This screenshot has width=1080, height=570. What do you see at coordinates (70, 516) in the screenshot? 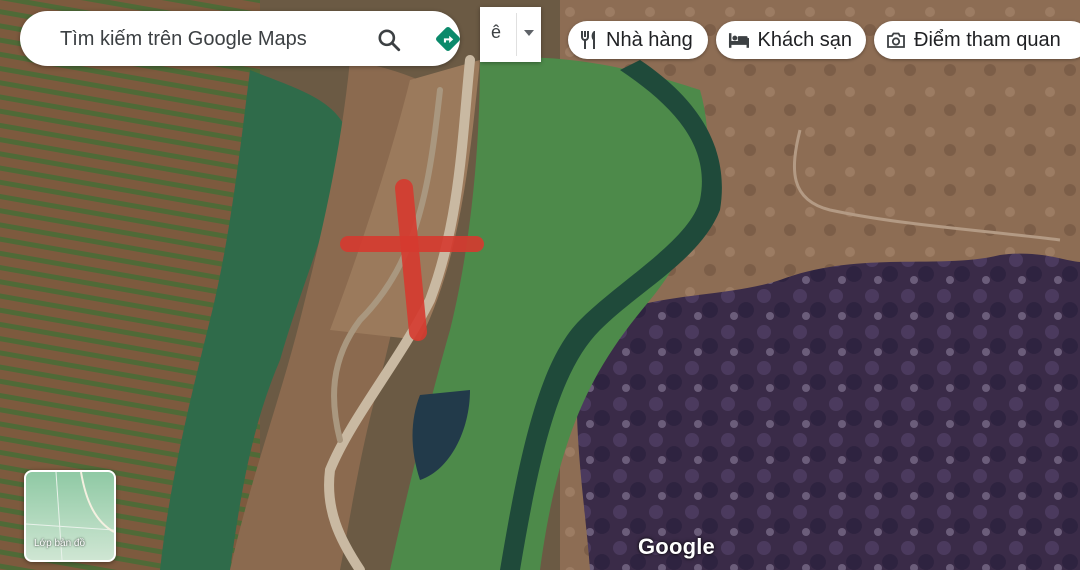
I see `map-layer-thumbnail: Lớp bản đồ` at bounding box center [70, 516].